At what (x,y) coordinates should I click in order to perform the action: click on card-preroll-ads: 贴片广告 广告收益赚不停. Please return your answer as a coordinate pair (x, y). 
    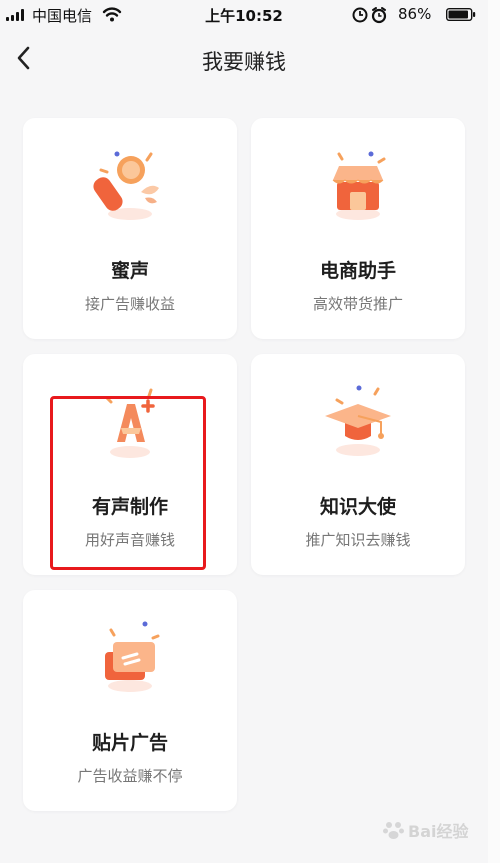
    Looking at the image, I should click on (130, 700).